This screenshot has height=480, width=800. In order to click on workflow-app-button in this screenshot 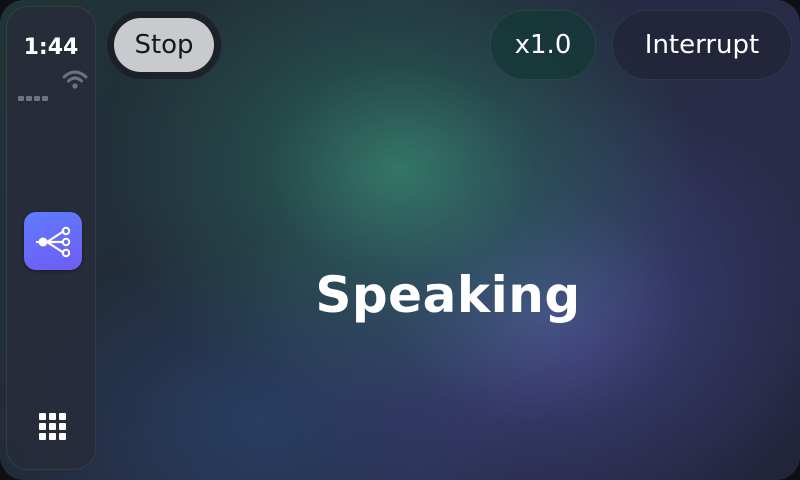, I will do `click(53, 241)`.